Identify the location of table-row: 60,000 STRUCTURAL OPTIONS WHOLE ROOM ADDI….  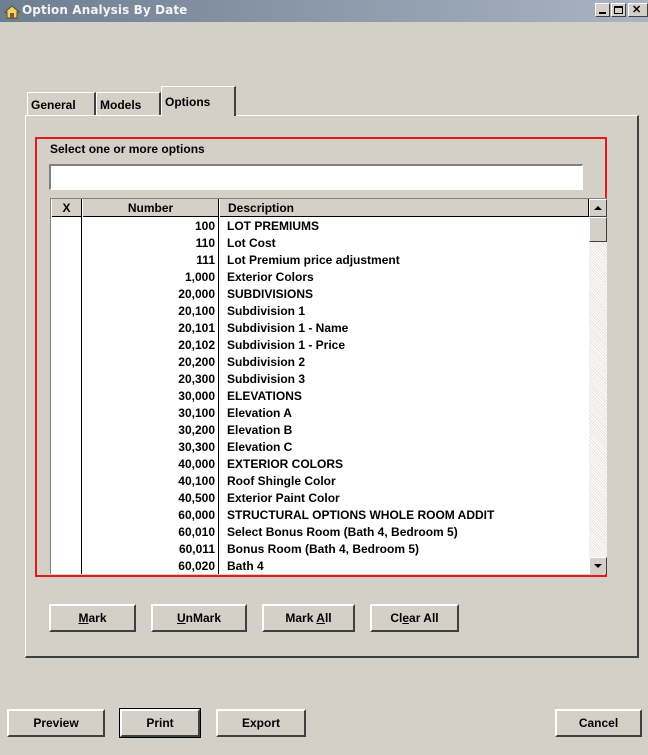
(320, 515).